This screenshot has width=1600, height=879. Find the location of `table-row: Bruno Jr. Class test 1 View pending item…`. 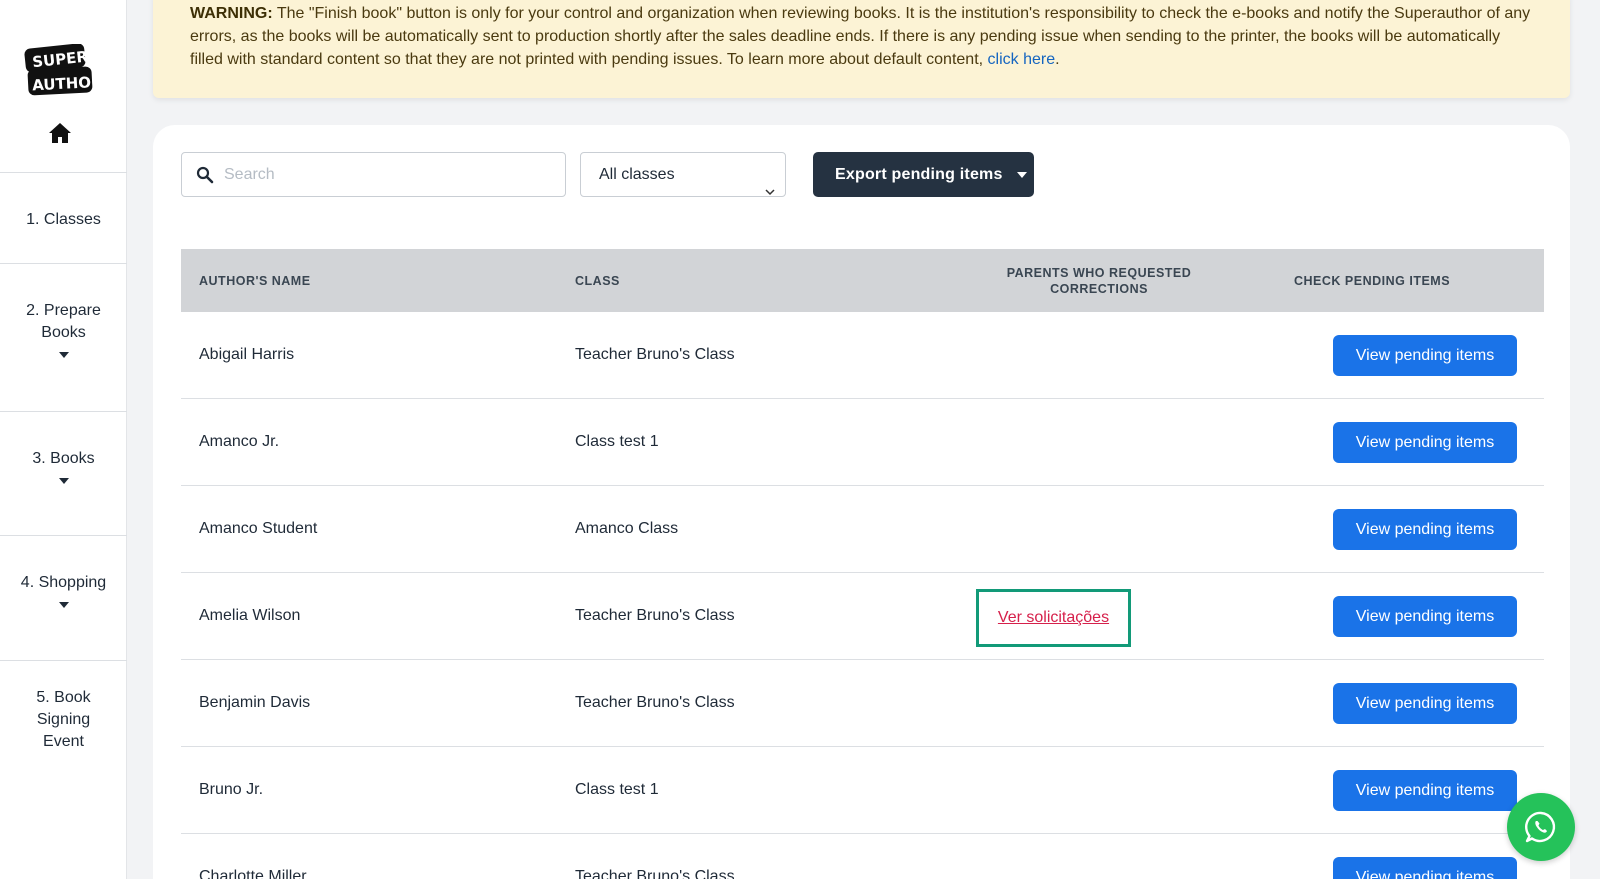

table-row: Bruno Jr. Class test 1 View pending item… is located at coordinates (862, 790).